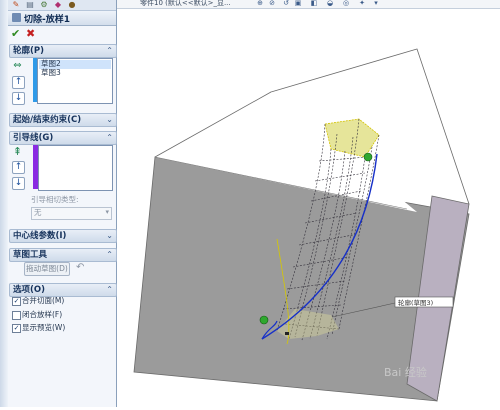 This screenshot has height=410, width=500. I want to click on list-item: 草图3, so click(51, 73).